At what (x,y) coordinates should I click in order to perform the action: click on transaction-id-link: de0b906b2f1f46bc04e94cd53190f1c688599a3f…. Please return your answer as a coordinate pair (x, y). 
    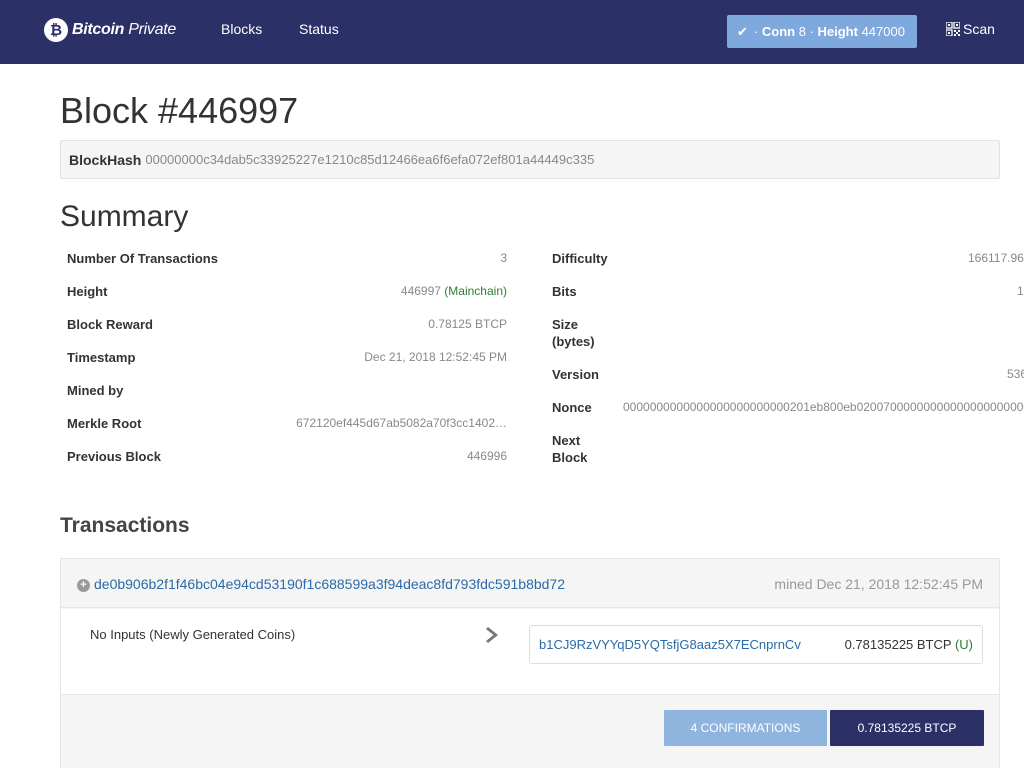
    Looking at the image, I should click on (329, 584).